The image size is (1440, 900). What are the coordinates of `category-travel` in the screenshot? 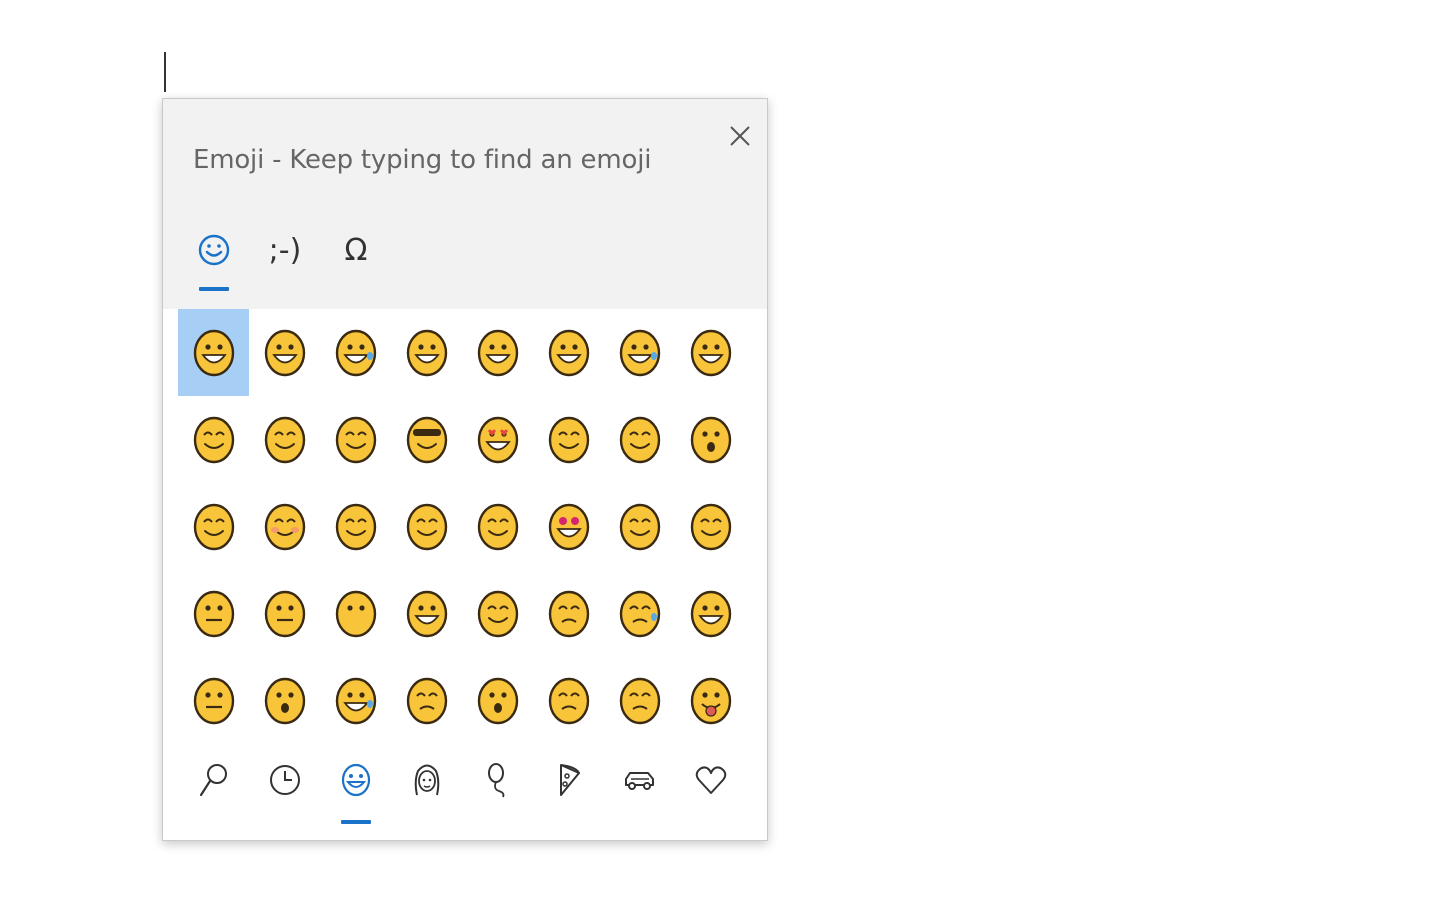 It's located at (640, 780).